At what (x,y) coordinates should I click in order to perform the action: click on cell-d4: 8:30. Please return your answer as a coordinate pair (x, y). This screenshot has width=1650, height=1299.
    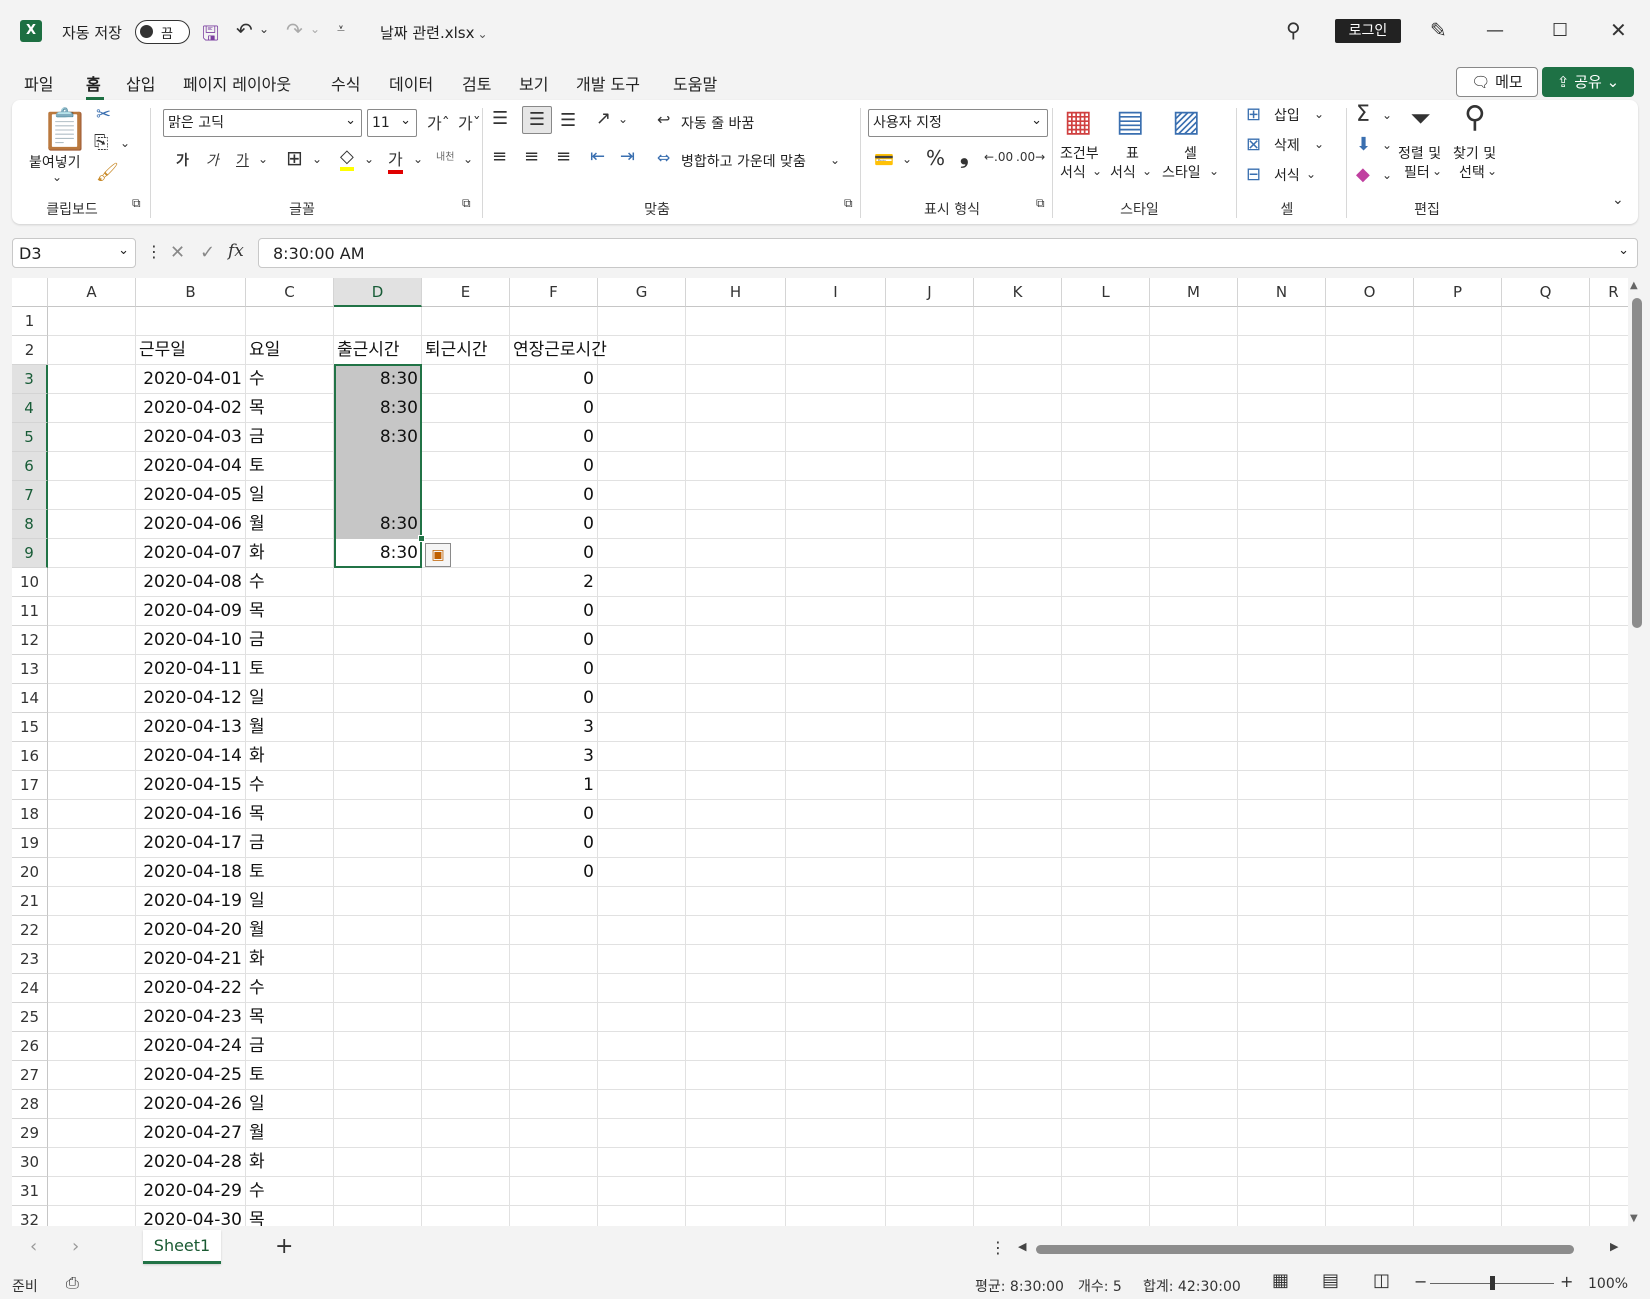
    Looking at the image, I should click on (378, 408).